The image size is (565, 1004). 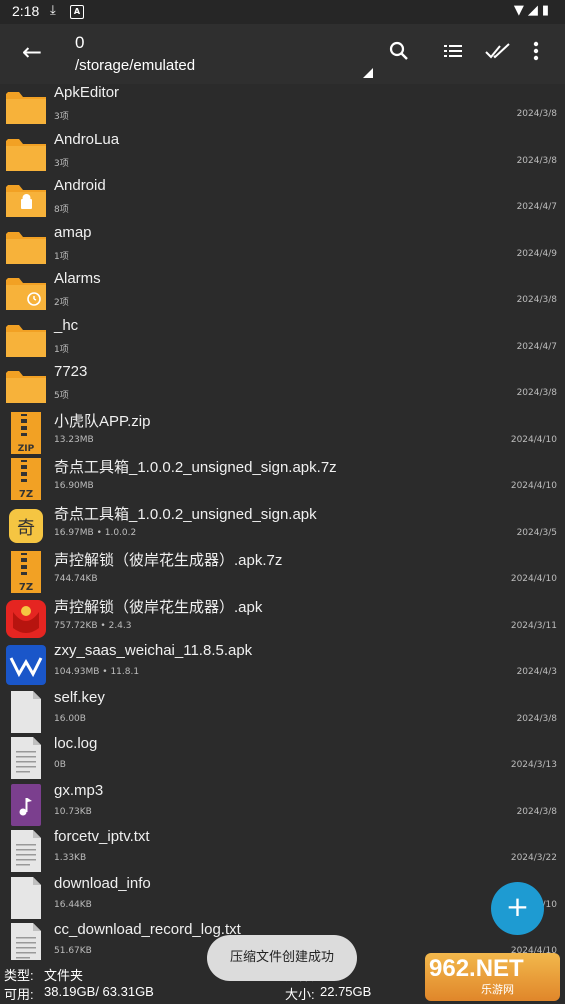 What do you see at coordinates (168, 560) in the screenshot?
I see `file-name: 声控解锁（彼岸花生成器）.apk.7z` at bounding box center [168, 560].